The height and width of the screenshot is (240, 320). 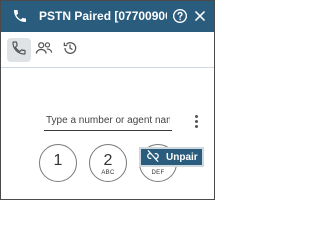 I want to click on tab-history, so click(x=70, y=50).